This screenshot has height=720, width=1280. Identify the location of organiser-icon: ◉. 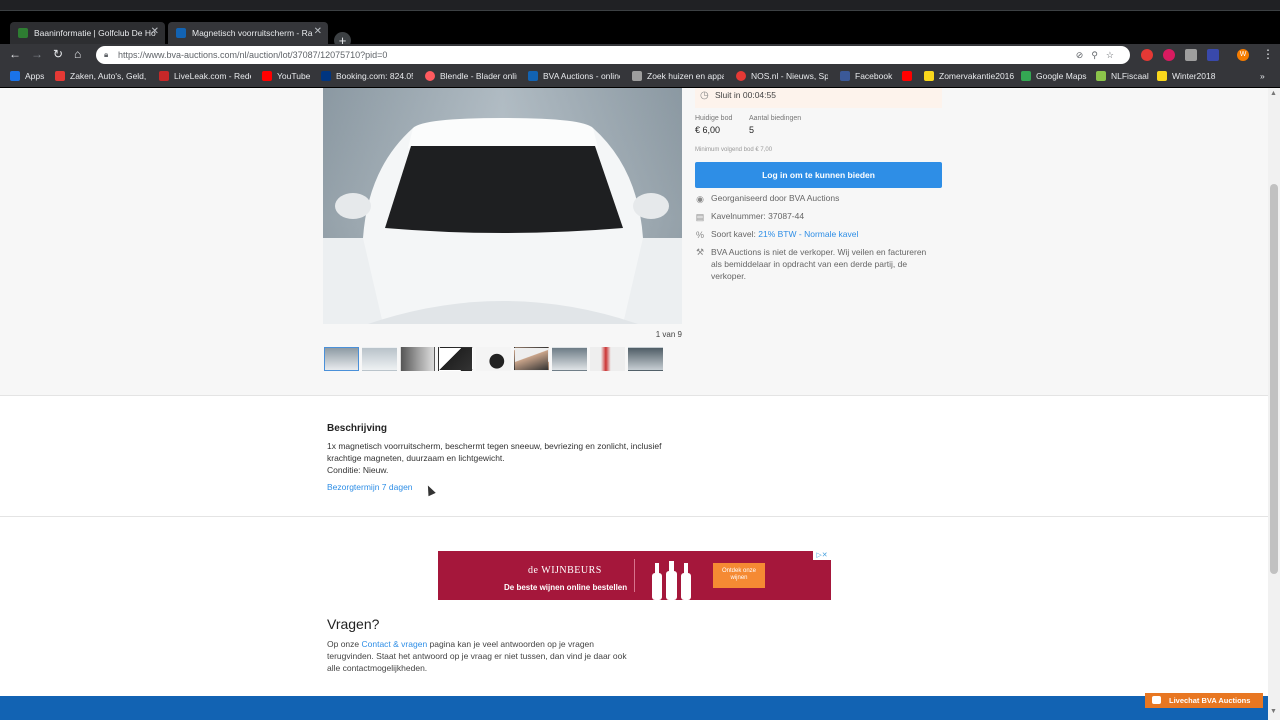
(700, 199).